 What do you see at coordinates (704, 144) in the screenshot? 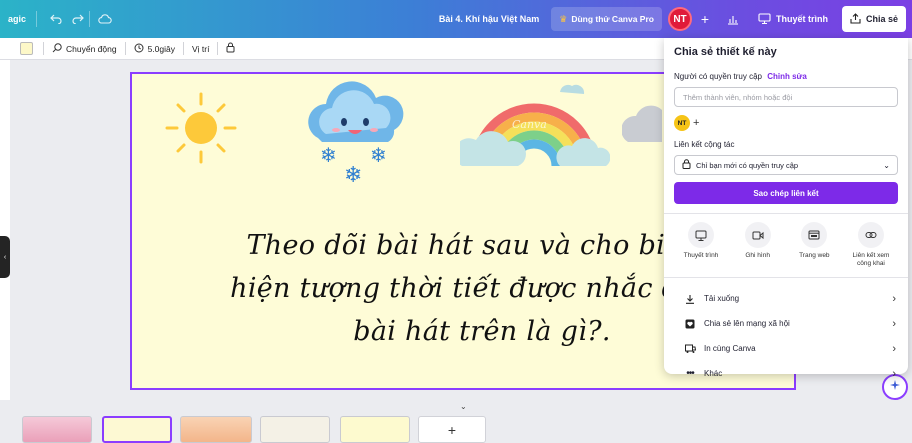
I see `collab-link-label: Liên kết cộng tác` at bounding box center [704, 144].